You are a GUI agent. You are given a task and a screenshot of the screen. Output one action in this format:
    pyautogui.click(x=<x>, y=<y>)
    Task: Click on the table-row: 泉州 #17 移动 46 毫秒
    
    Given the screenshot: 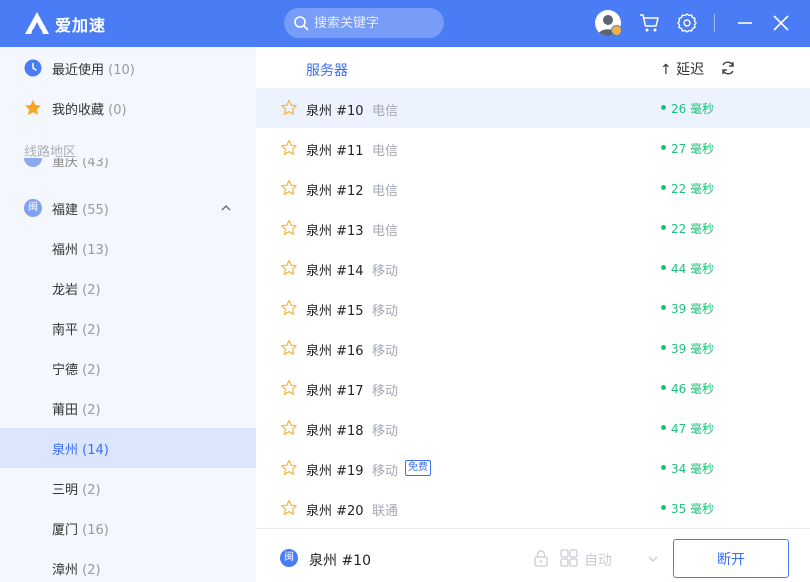 What is the action you would take?
    pyautogui.click(x=533, y=388)
    